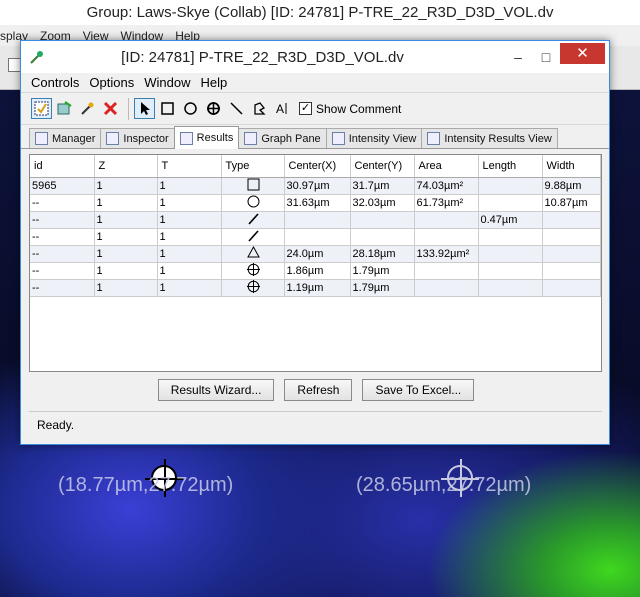  I want to click on refresh-button: Refresh, so click(318, 390).